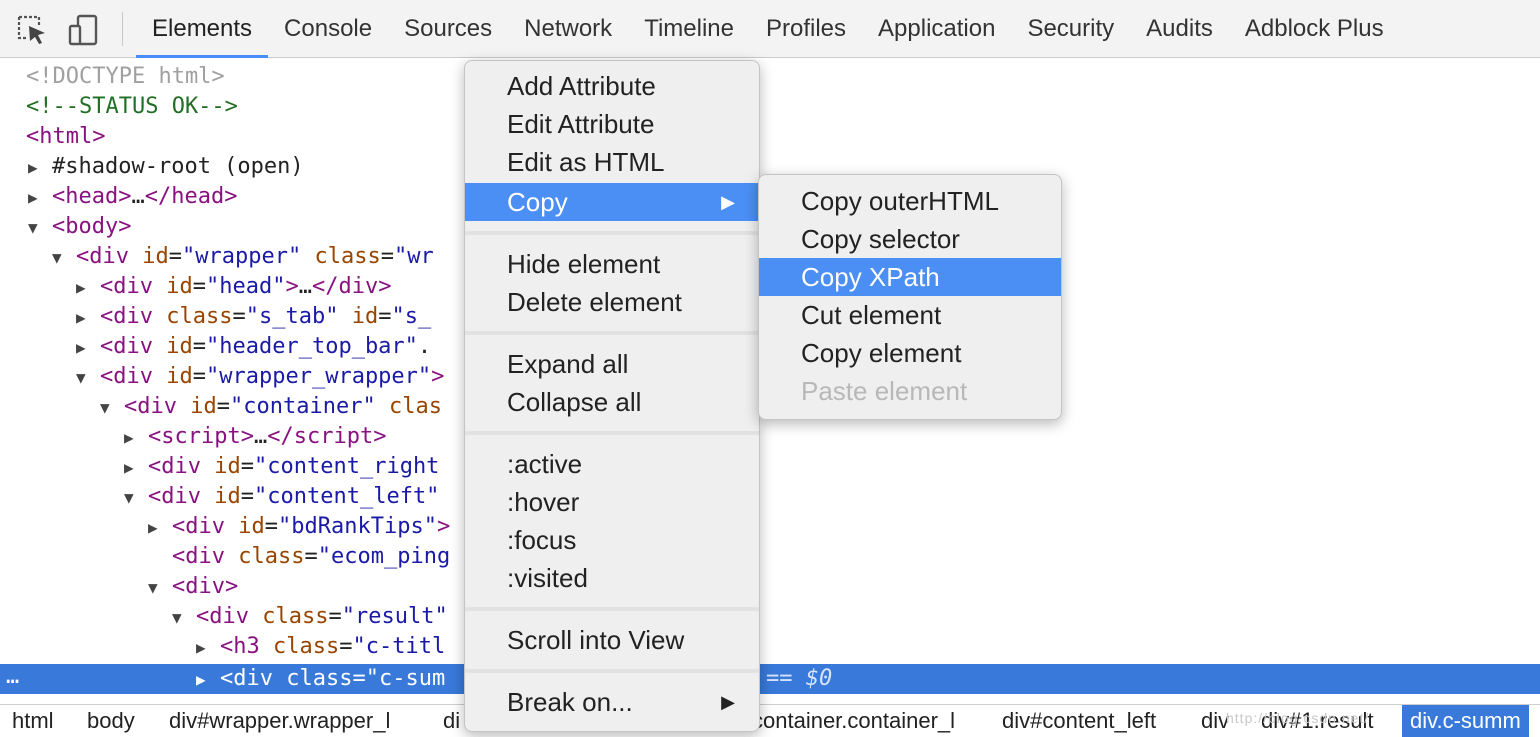  Describe the element at coordinates (910, 239) in the screenshot. I see `menu-item-copy-selector: Copy selector` at that location.